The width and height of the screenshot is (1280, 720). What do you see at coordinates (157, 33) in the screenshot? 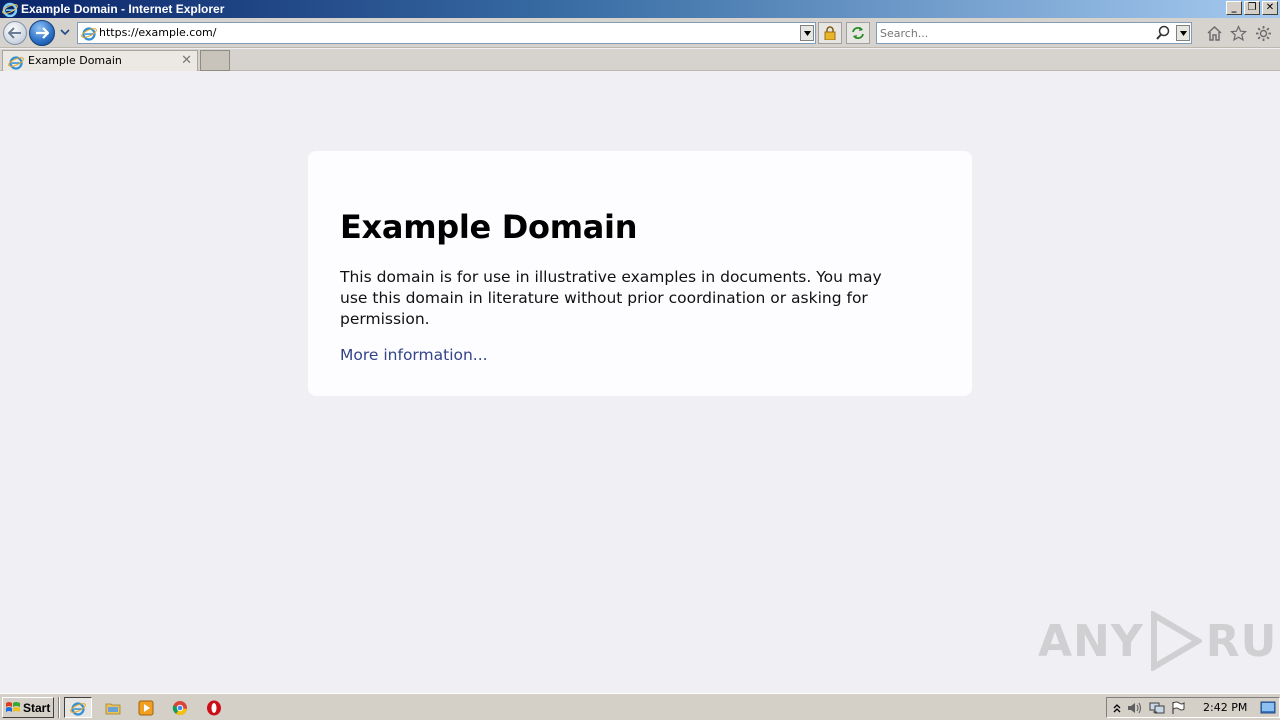
I see `url-text: https://example.com/` at bounding box center [157, 33].